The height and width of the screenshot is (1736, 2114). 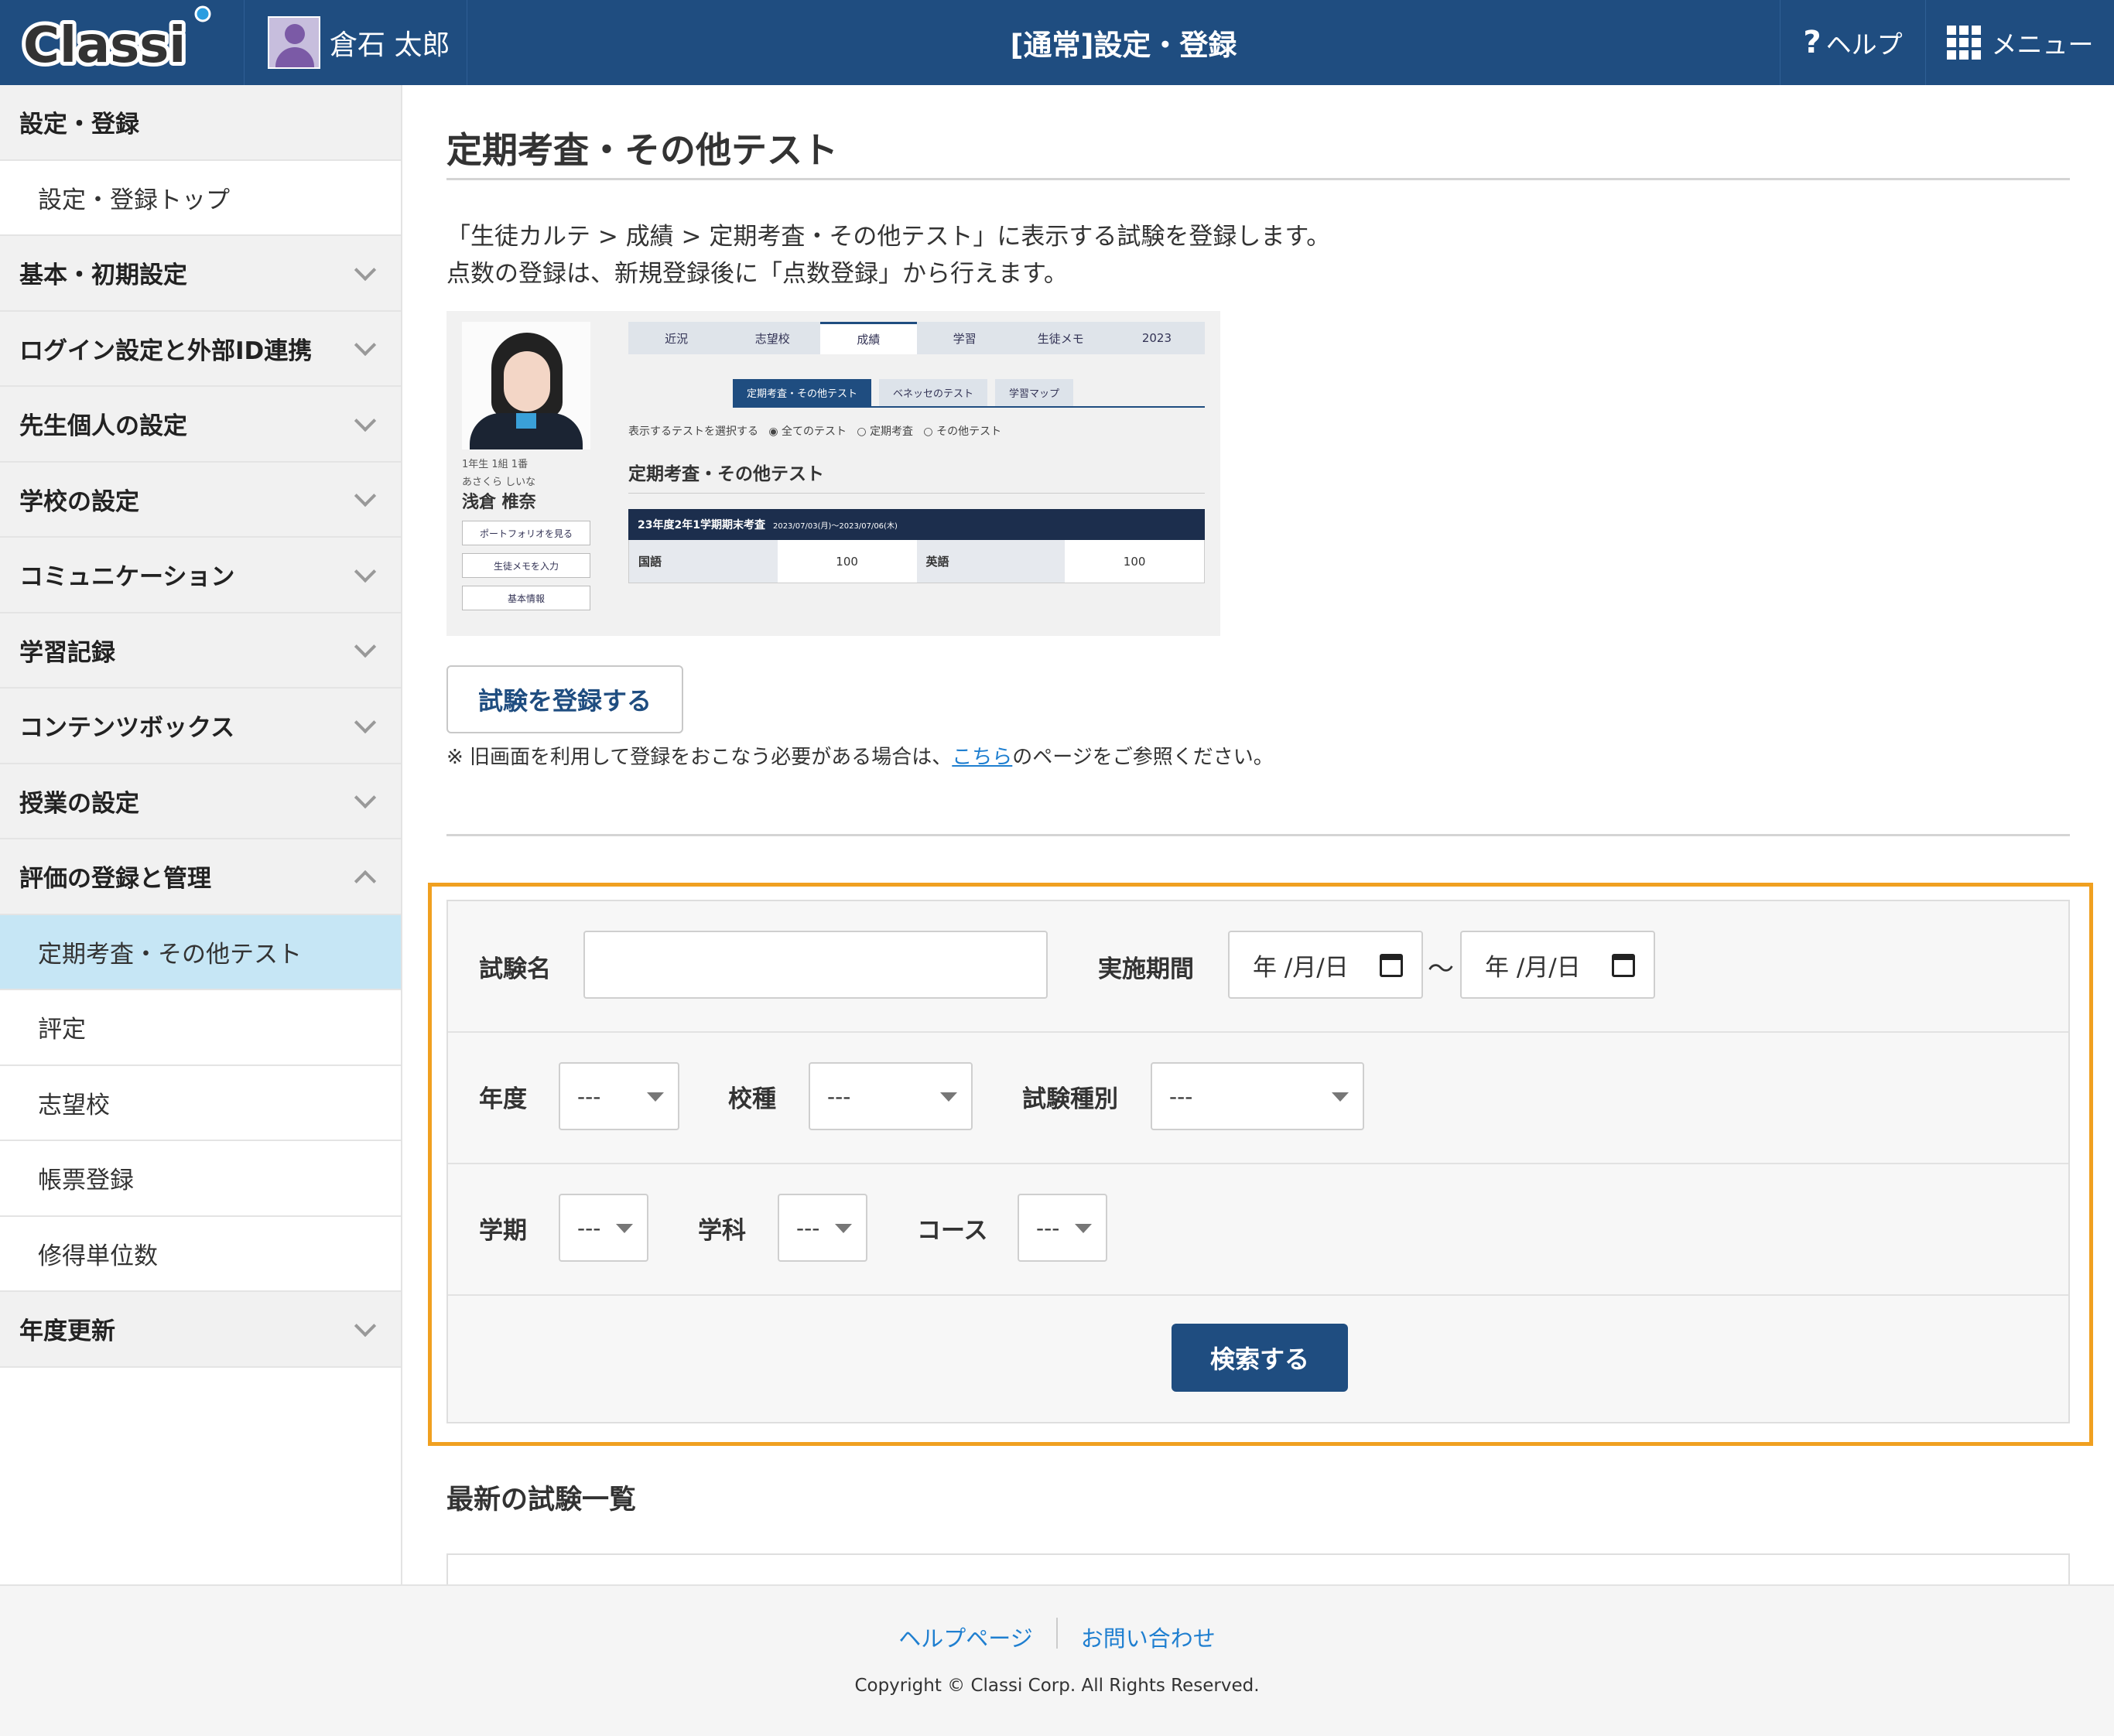 I want to click on sidebar-item-target-schools: 志望校, so click(x=200, y=1103).